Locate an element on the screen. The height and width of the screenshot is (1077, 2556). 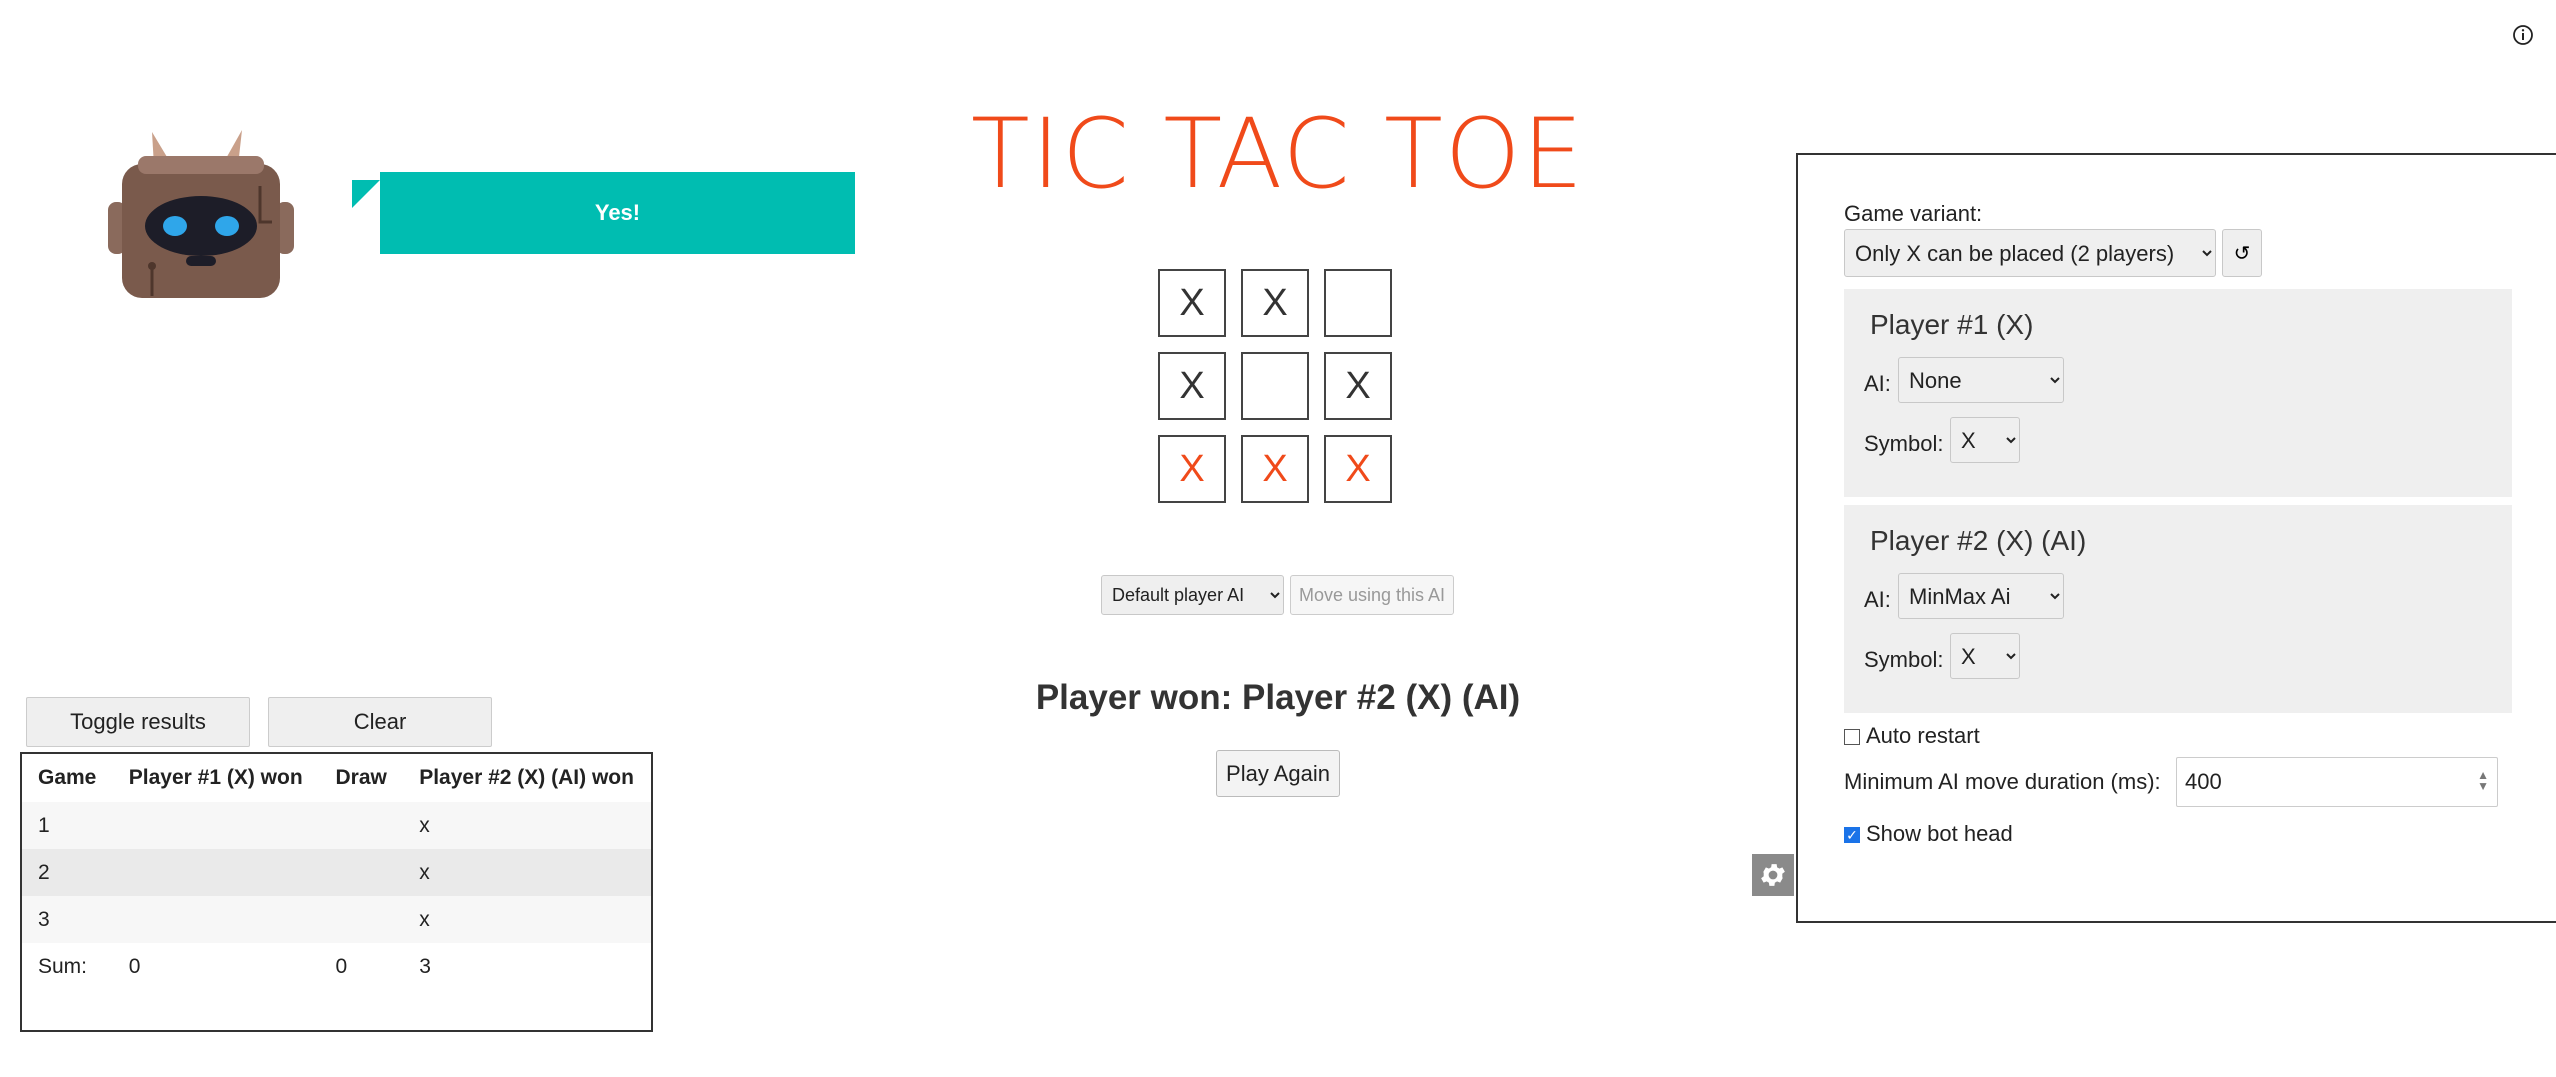
info-icon is located at coordinates (2523, 35).